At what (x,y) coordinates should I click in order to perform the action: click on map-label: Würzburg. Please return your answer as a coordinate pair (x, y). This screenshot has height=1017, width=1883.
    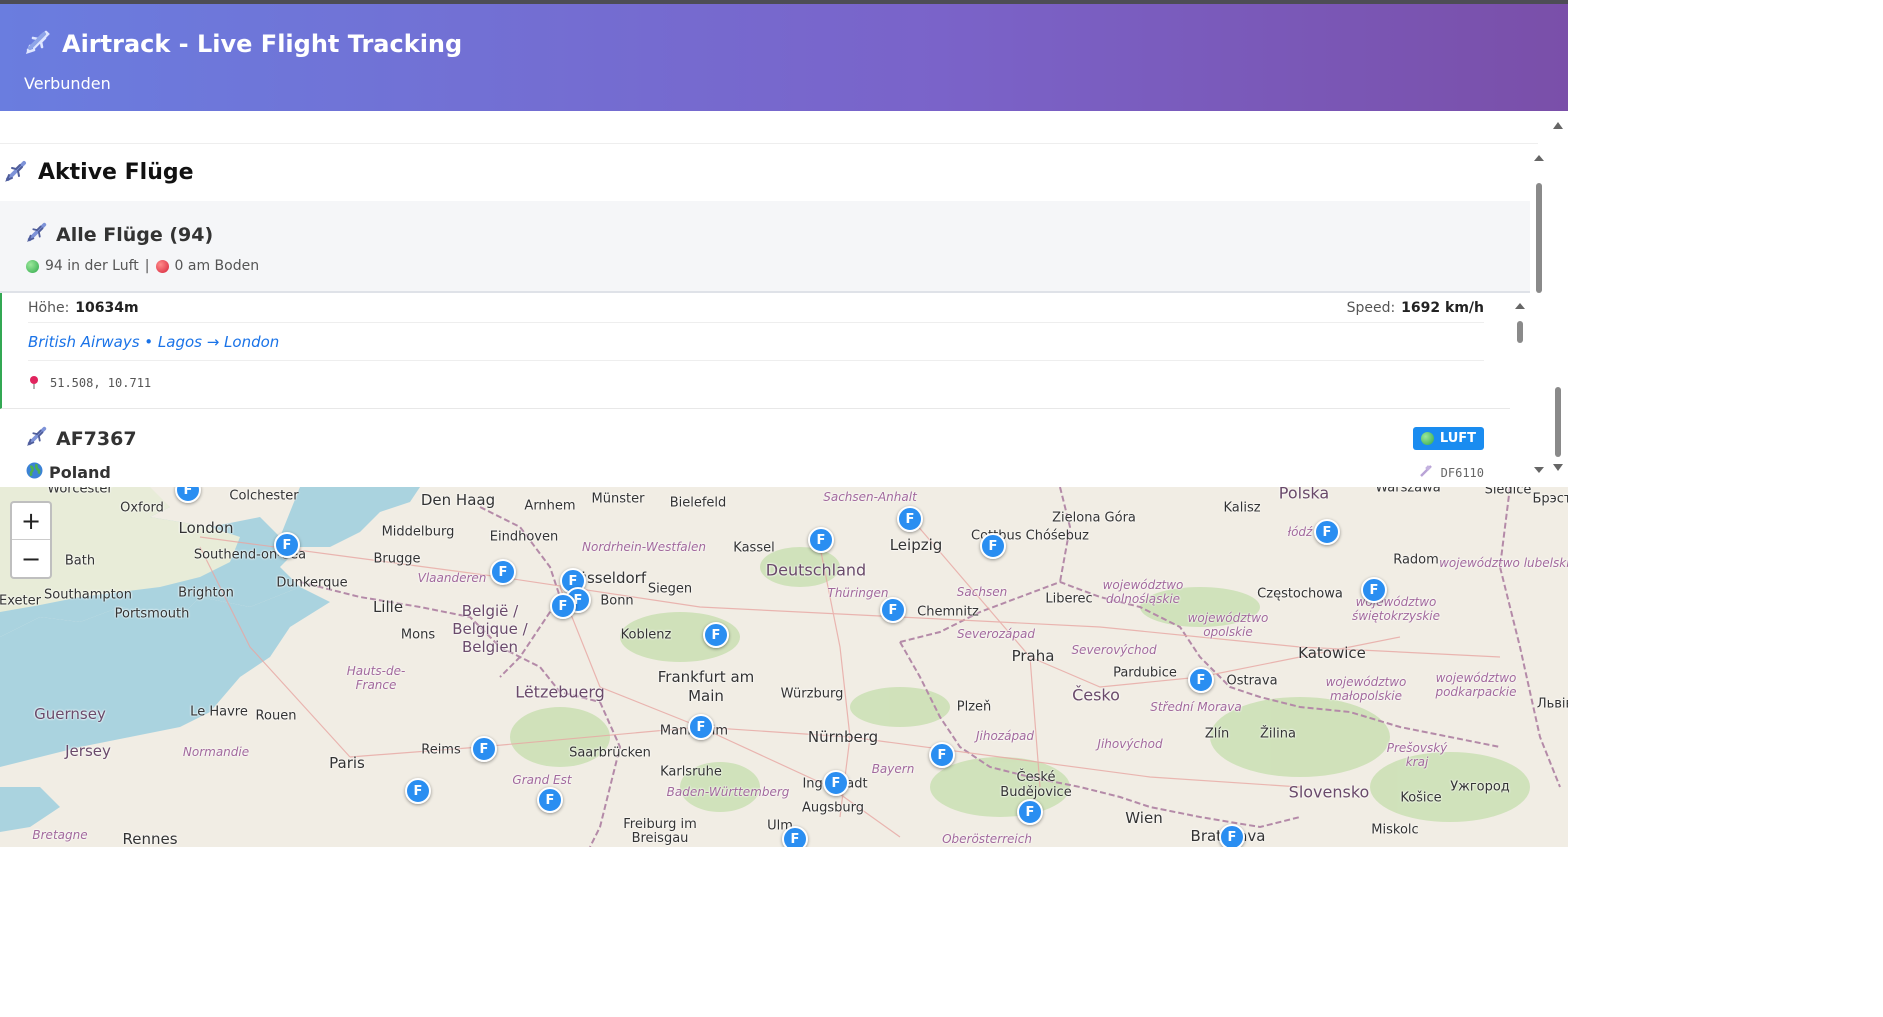
    Looking at the image, I should click on (812, 694).